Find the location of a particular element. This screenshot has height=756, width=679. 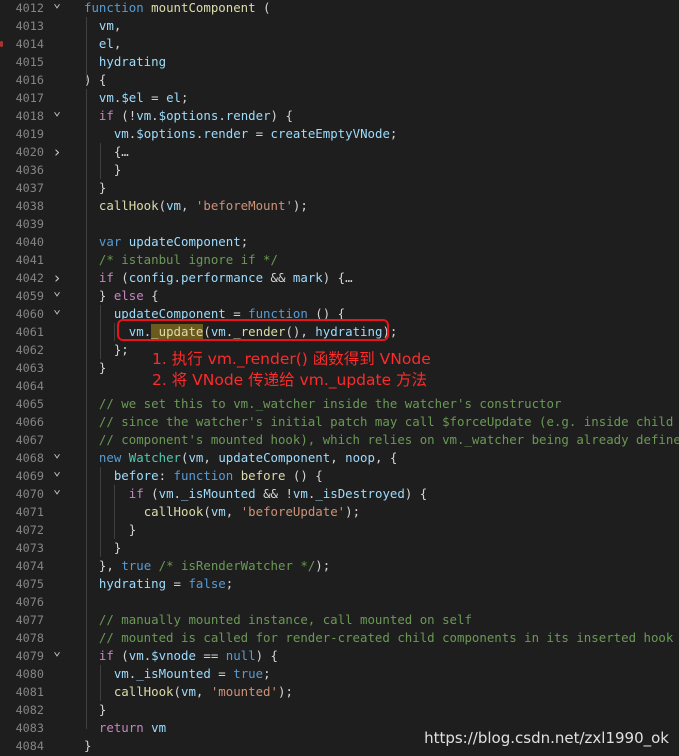

code-line: 4069 ⌄ before: function before () { is located at coordinates (339, 474).